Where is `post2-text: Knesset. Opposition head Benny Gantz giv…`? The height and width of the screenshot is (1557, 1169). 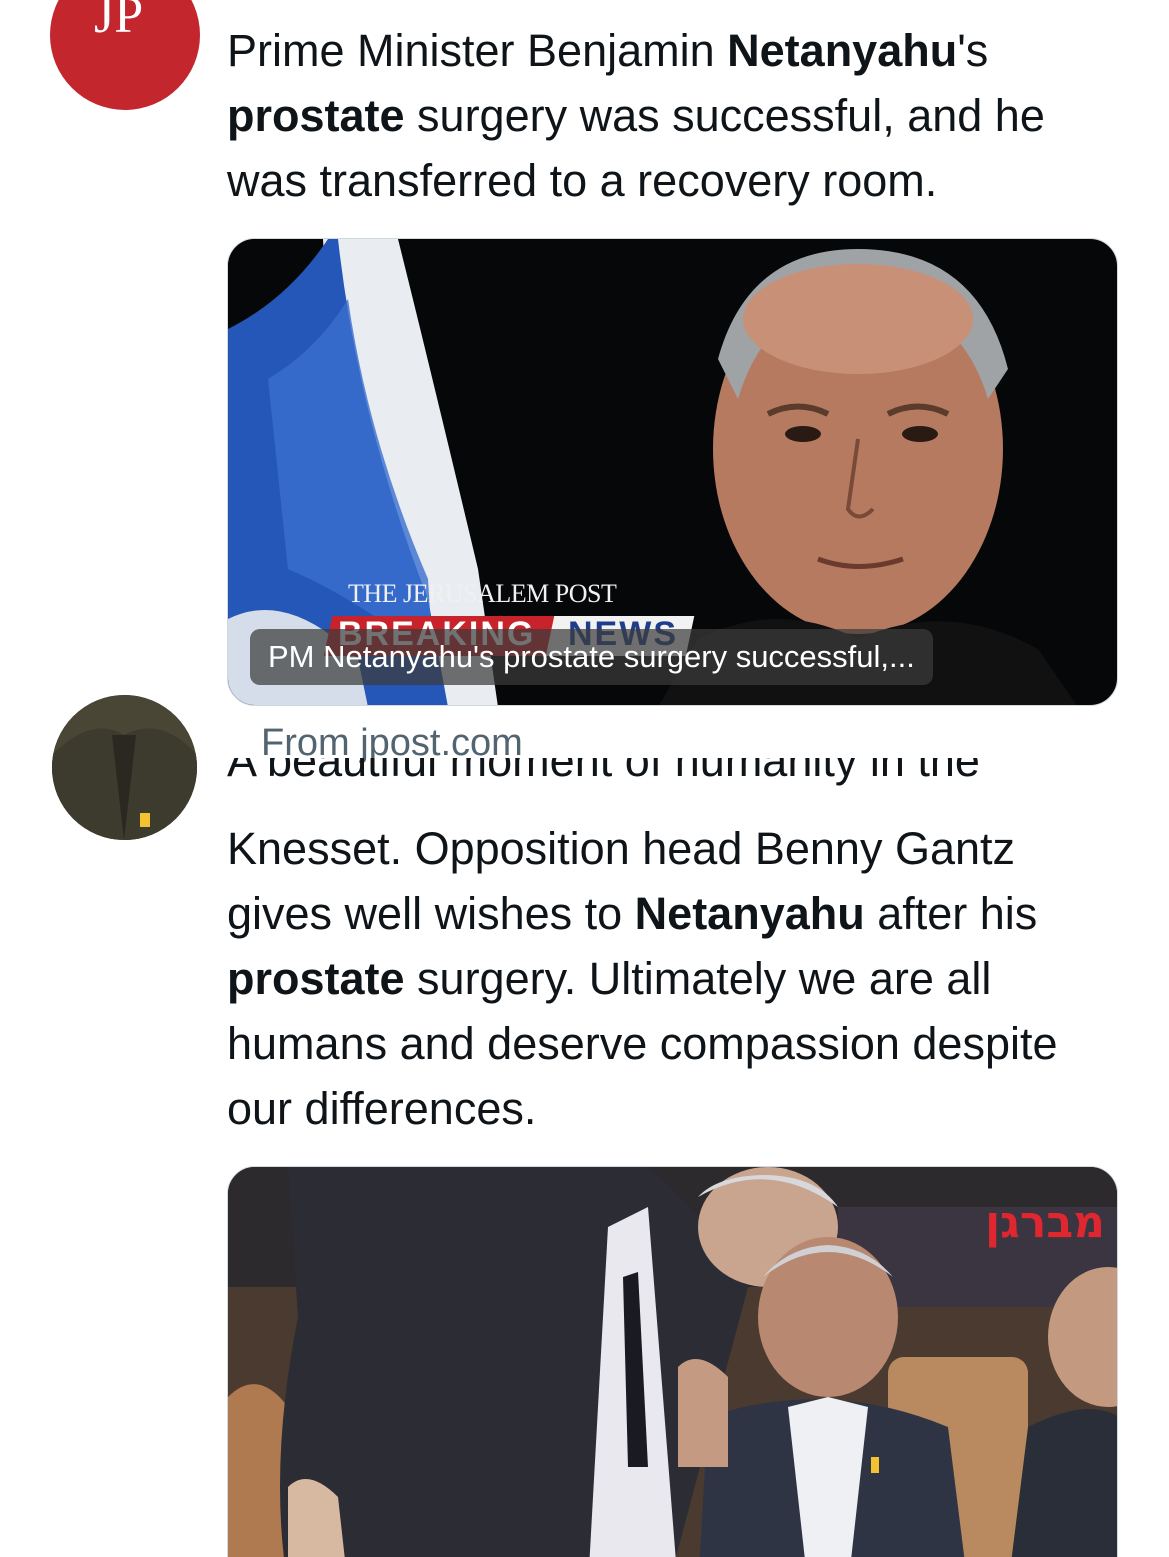 post2-text: Knesset. Opposition head Benny Gantz giv… is located at coordinates (642, 978).